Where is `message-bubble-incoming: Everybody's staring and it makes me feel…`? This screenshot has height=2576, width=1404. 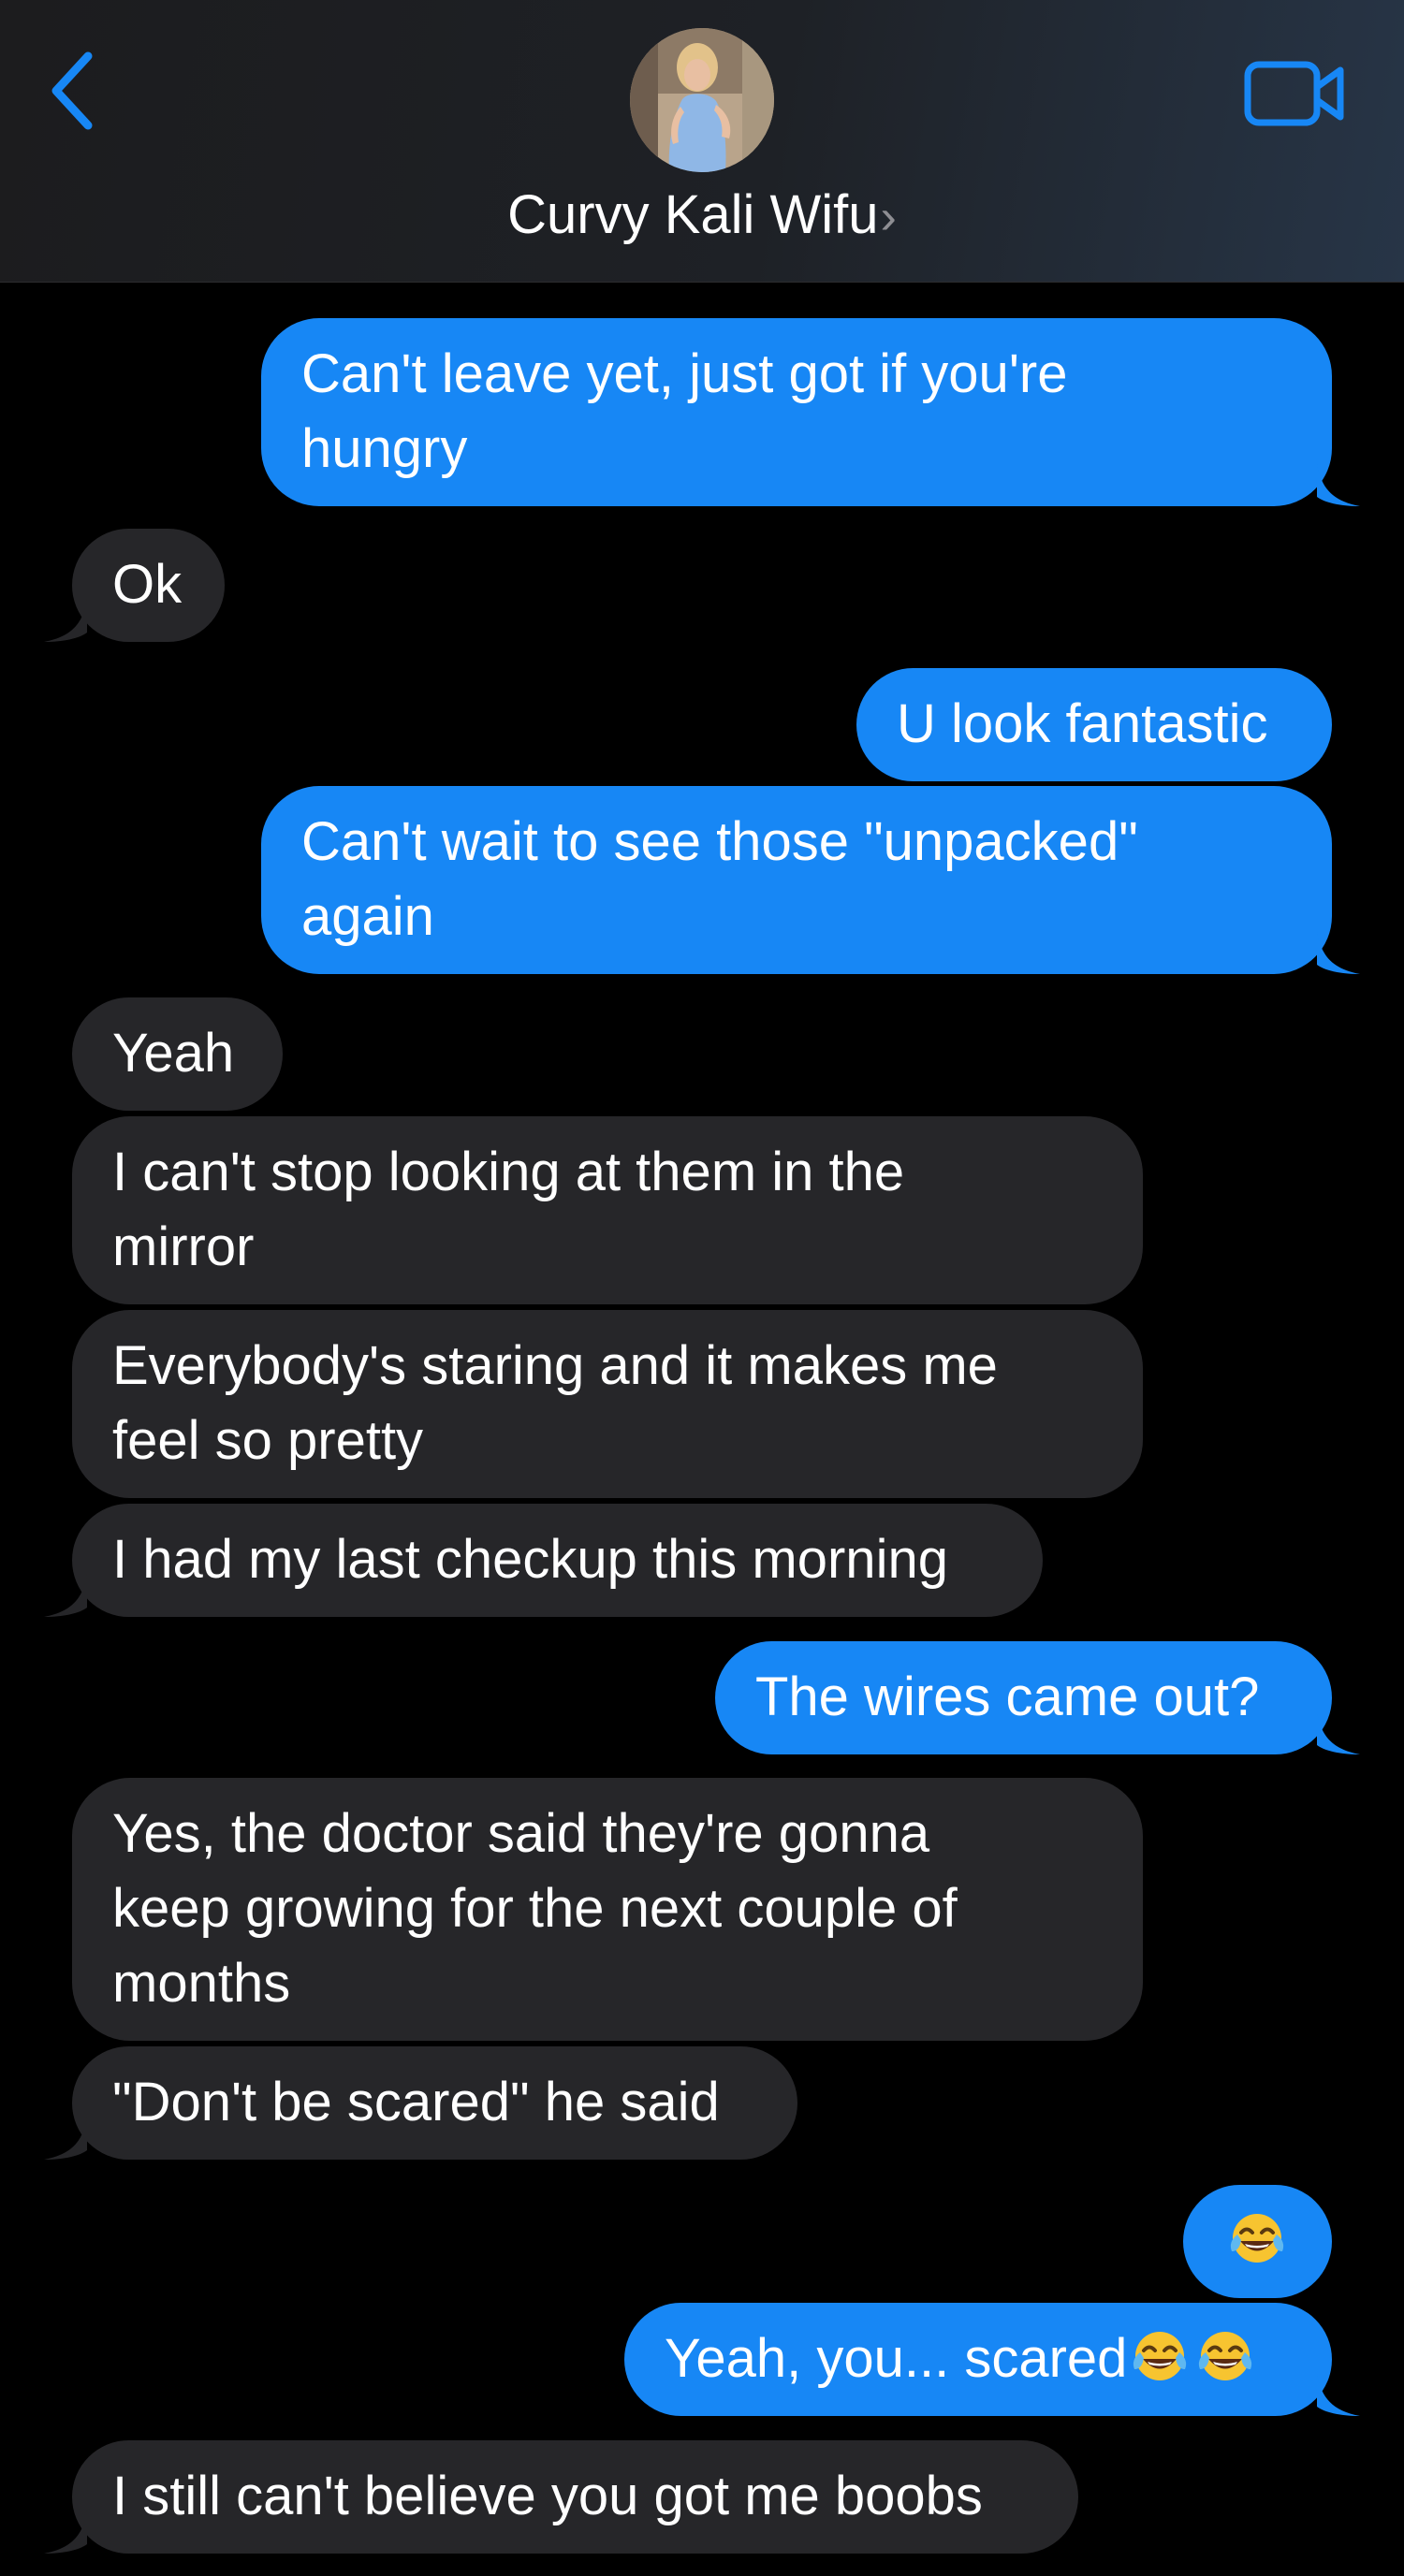 message-bubble-incoming: Everybody's staring and it makes me feel… is located at coordinates (607, 1404).